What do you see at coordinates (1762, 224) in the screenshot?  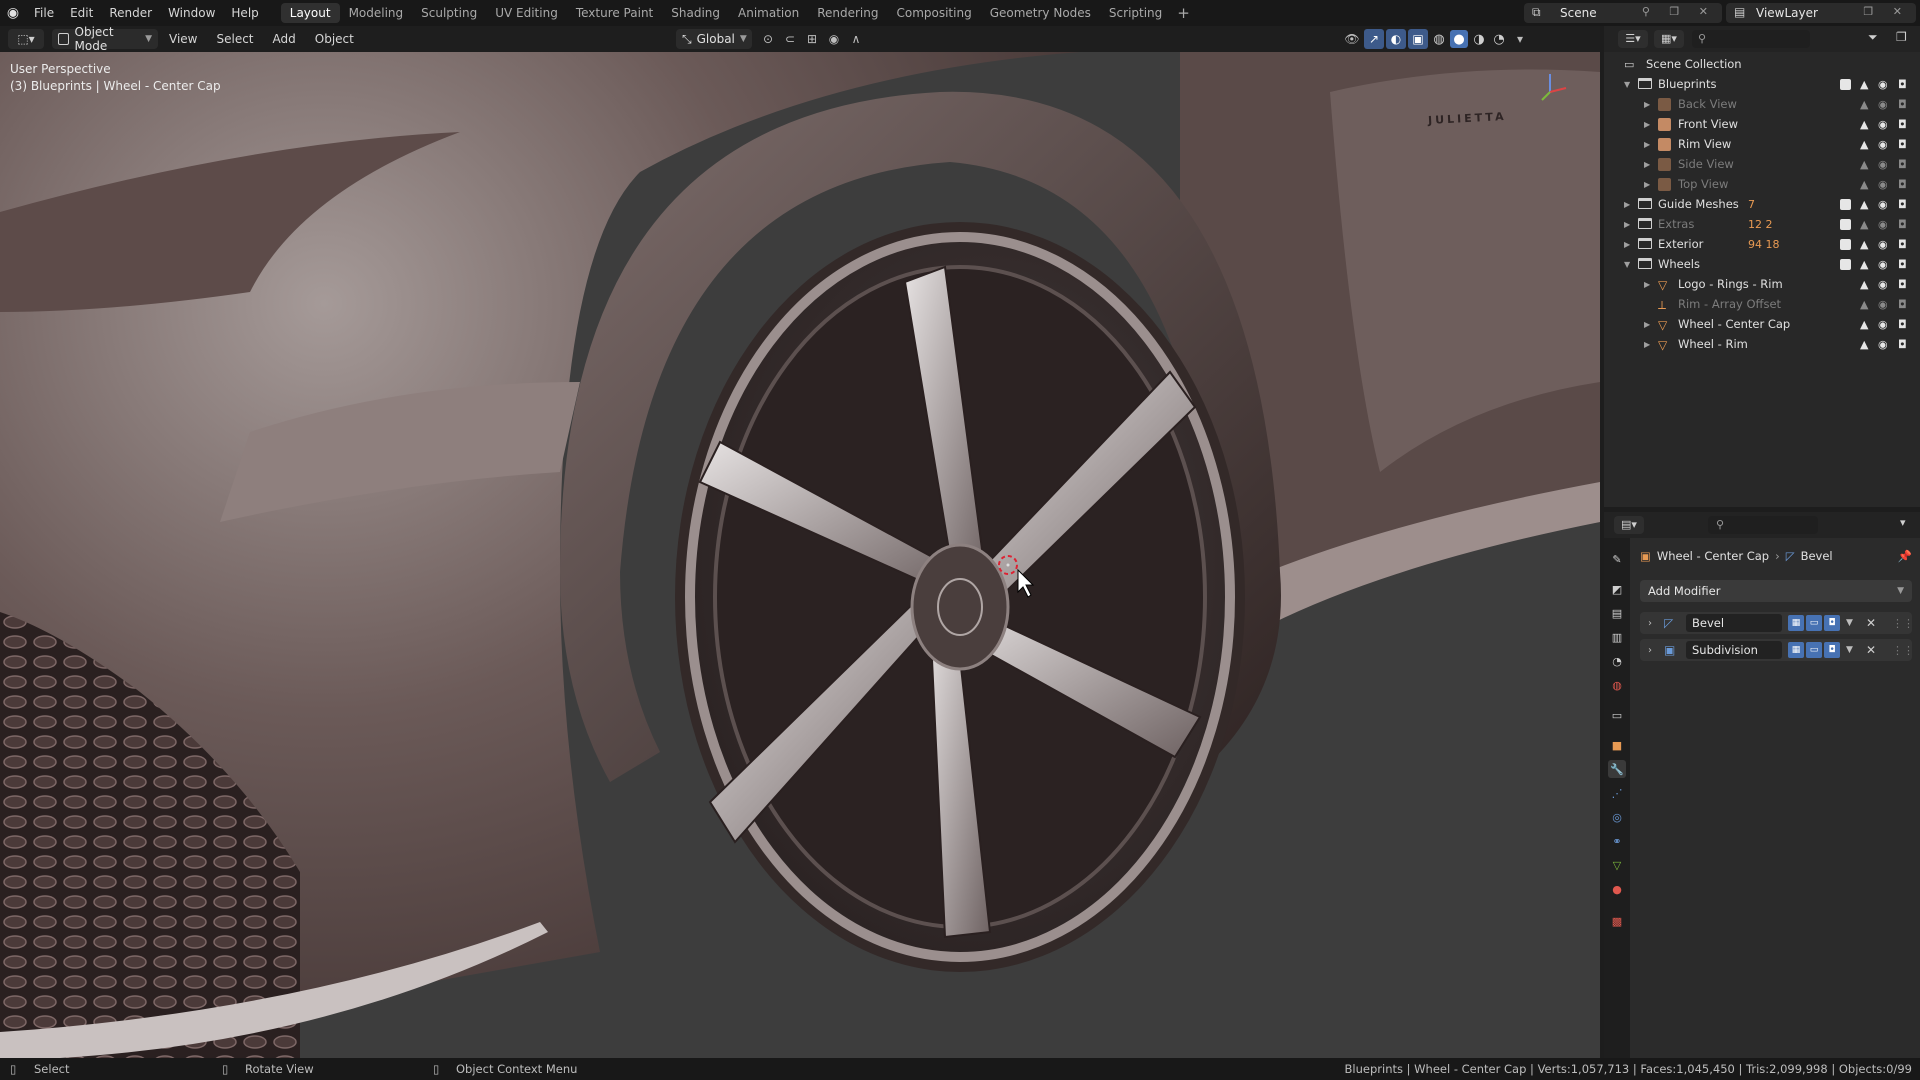 I see `outliner-row: ▶ Extras 12 2 ▲ ◉ ◘` at bounding box center [1762, 224].